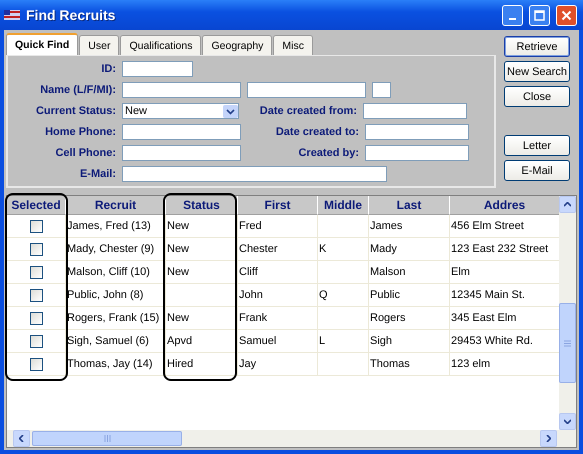  What do you see at coordinates (409, 318) in the screenshot?
I see `table-cell: Rogers` at bounding box center [409, 318].